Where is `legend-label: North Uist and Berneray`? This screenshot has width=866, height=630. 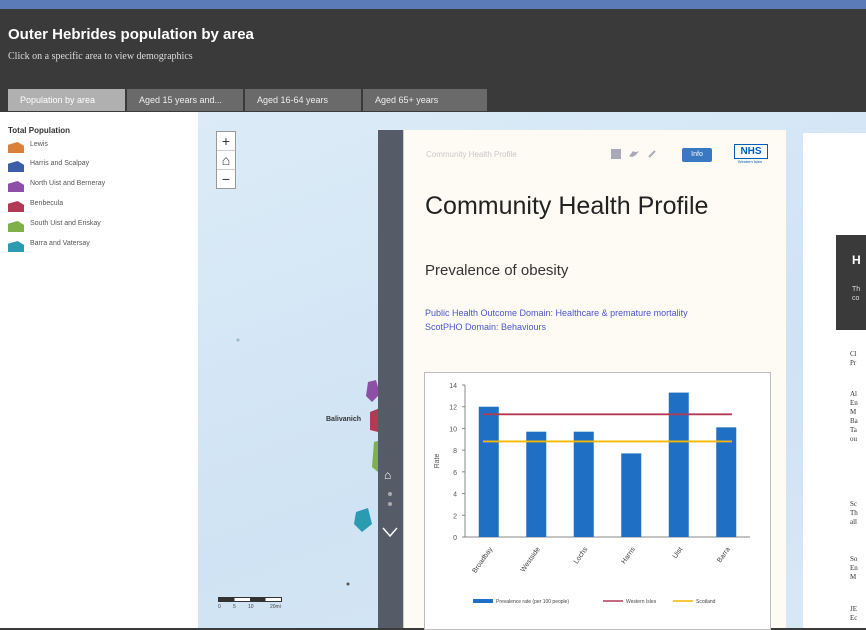
legend-label: North Uist and Berneray is located at coordinates (68, 183).